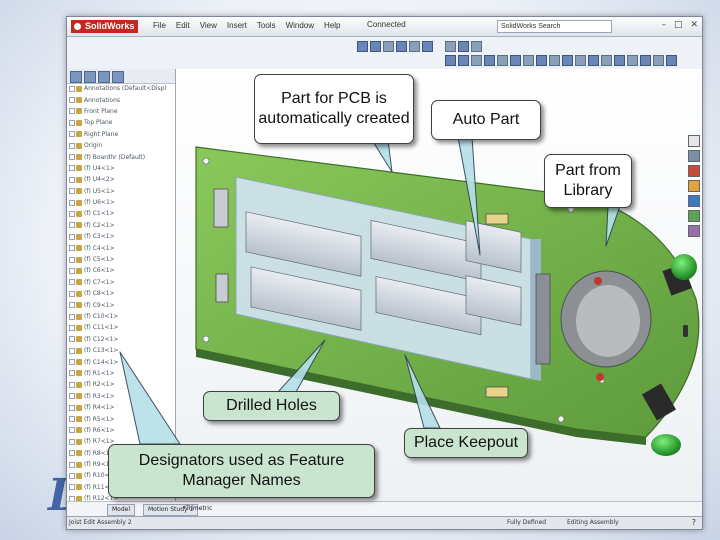 The width and height of the screenshot is (720, 540). What do you see at coordinates (613, 226) in the screenshot?
I see `leader-library-part` at bounding box center [613, 226].